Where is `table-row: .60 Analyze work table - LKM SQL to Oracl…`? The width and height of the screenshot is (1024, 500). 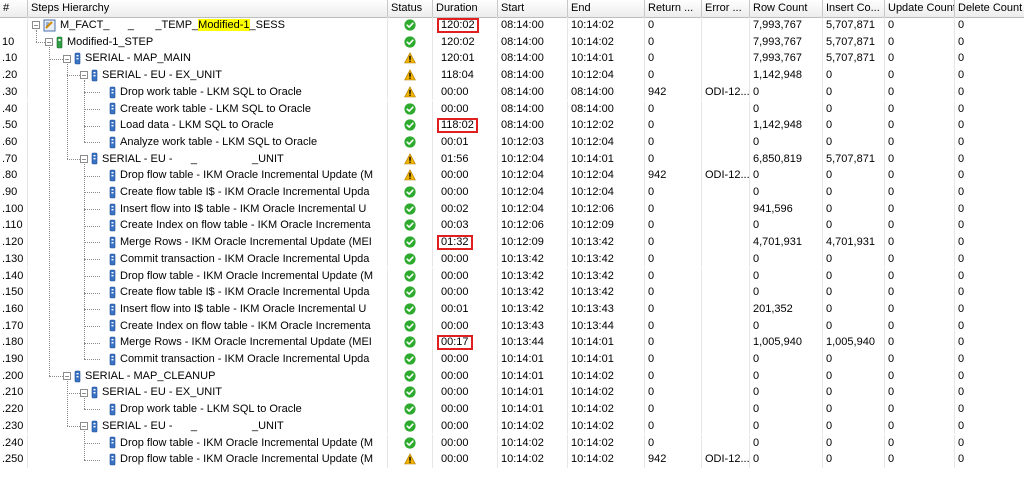 table-row: .60 Analyze work table - LKM SQL to Oracl… is located at coordinates (512, 142).